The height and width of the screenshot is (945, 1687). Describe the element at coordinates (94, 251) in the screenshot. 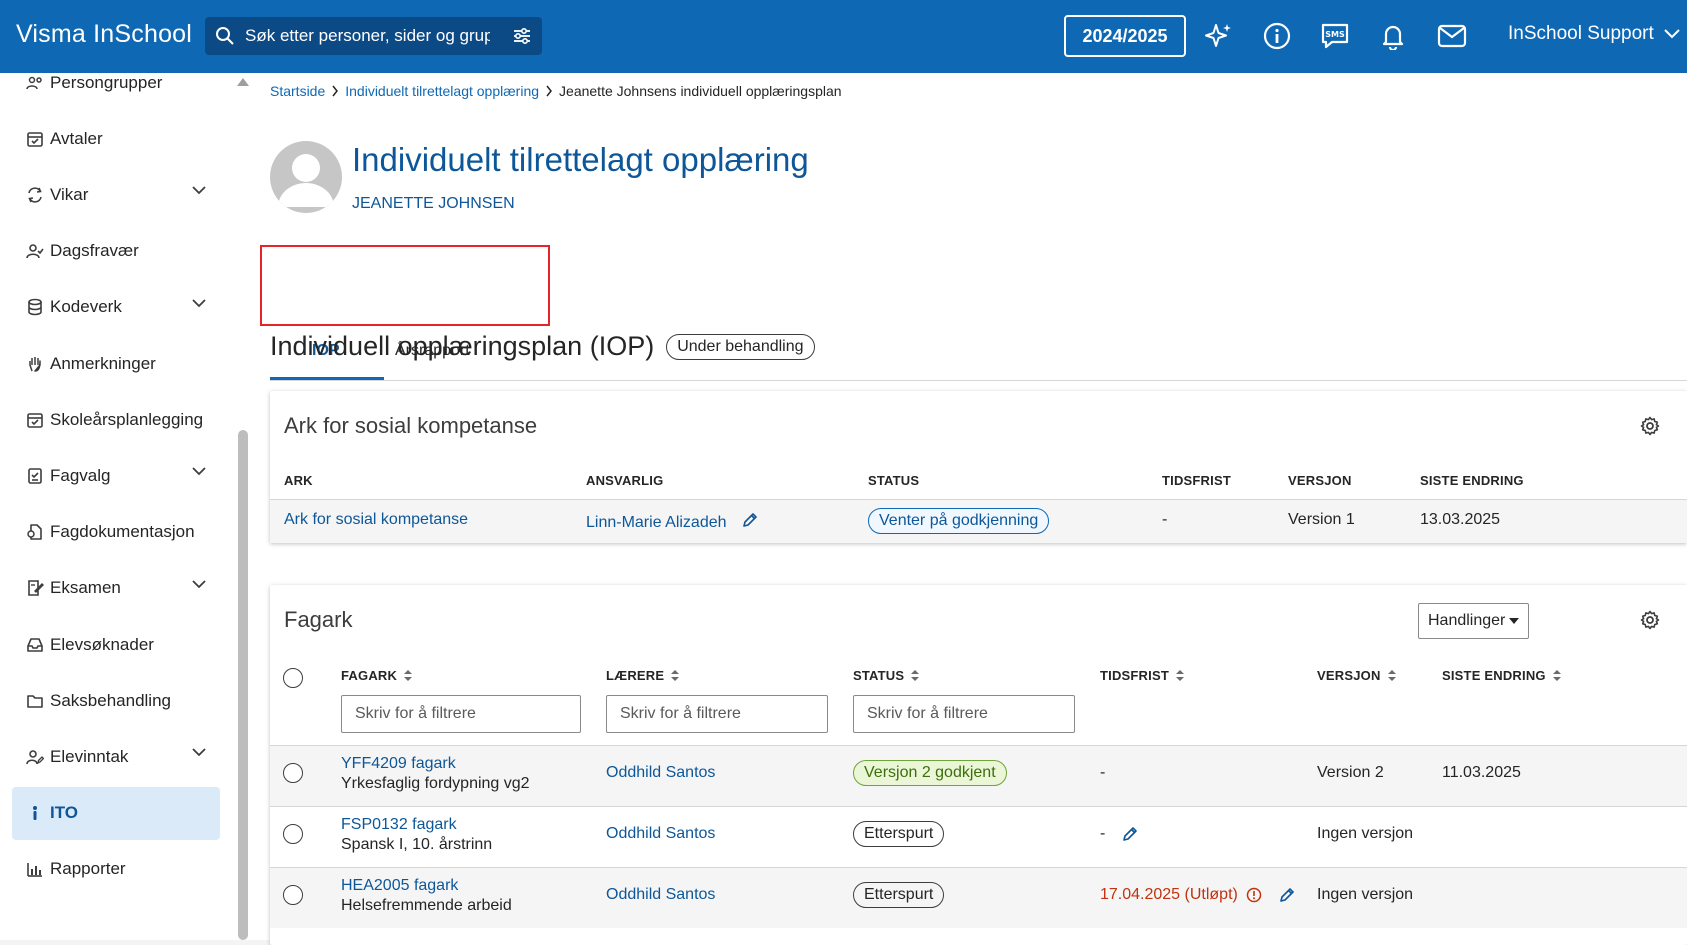

I see `sidebar-item-label: Dagsfravær` at that location.